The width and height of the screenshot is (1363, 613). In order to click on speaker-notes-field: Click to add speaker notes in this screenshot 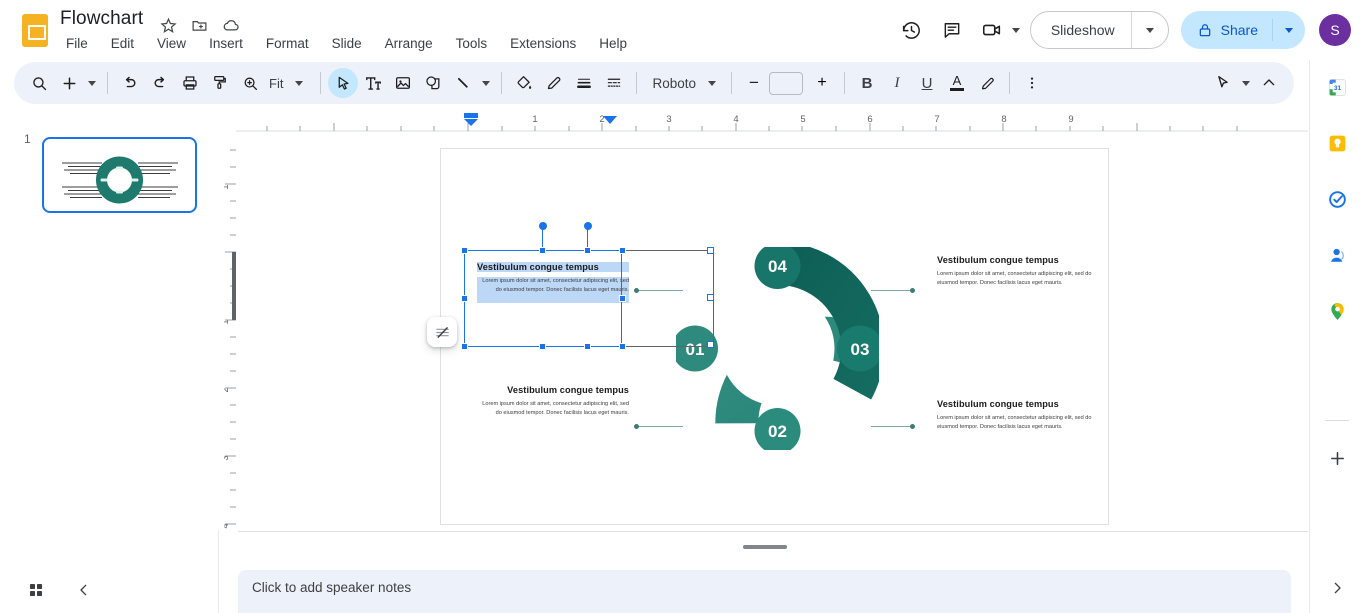, I will do `click(764, 591)`.